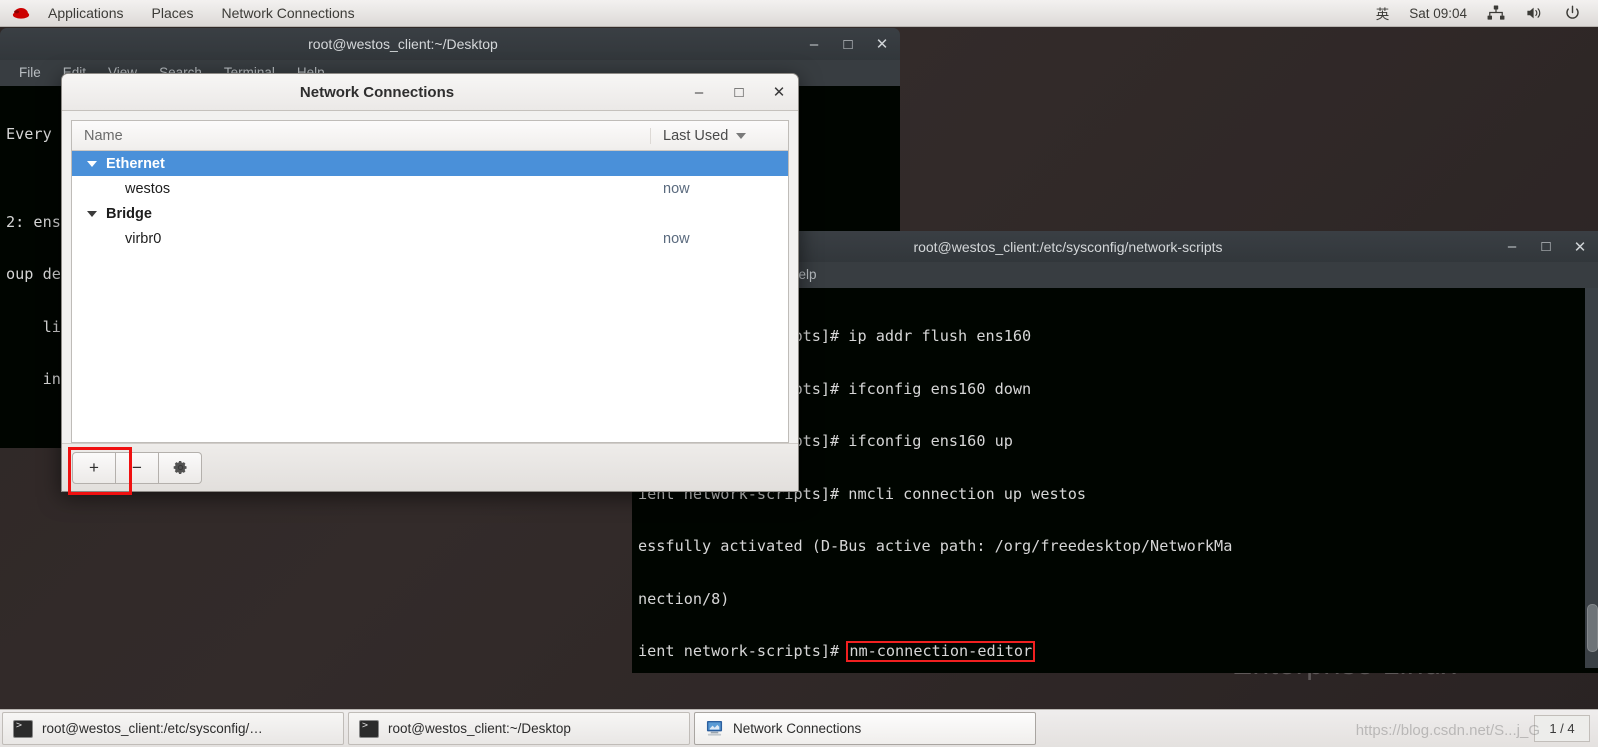 The image size is (1598, 747). I want to click on remove-connection-button: −, so click(137, 467).